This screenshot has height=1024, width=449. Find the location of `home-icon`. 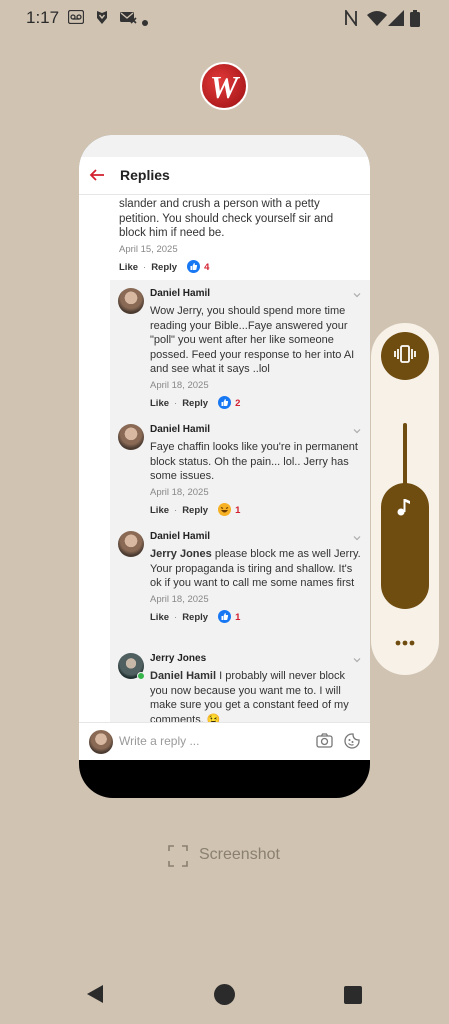

home-icon is located at coordinates (224, 994).